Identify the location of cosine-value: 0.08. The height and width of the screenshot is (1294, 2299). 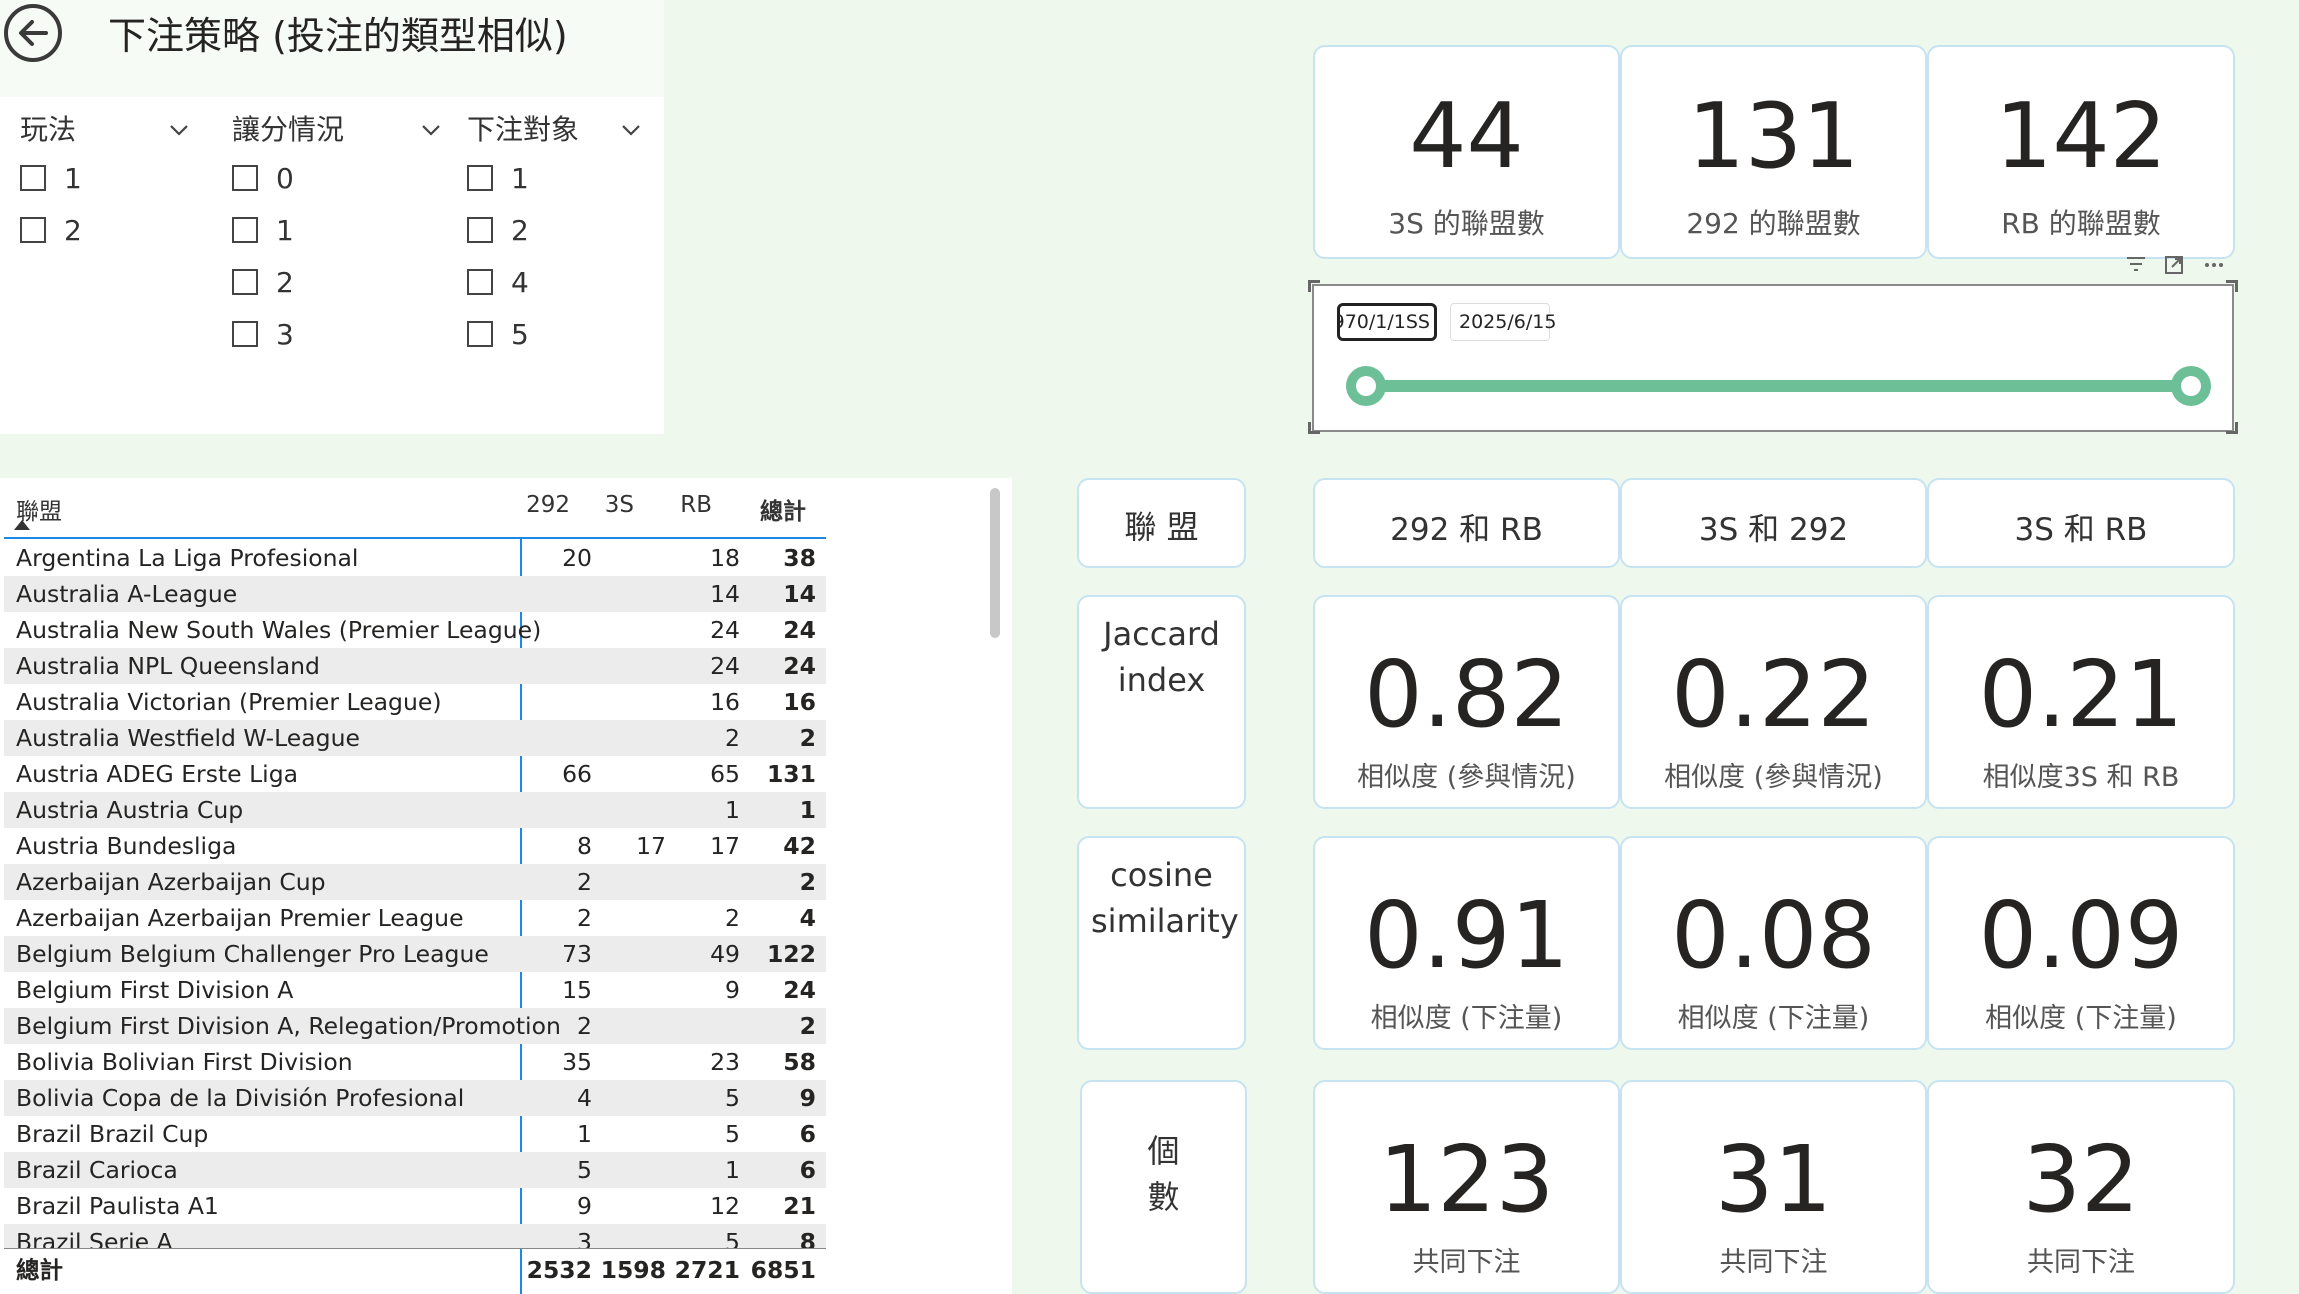
(1773, 935).